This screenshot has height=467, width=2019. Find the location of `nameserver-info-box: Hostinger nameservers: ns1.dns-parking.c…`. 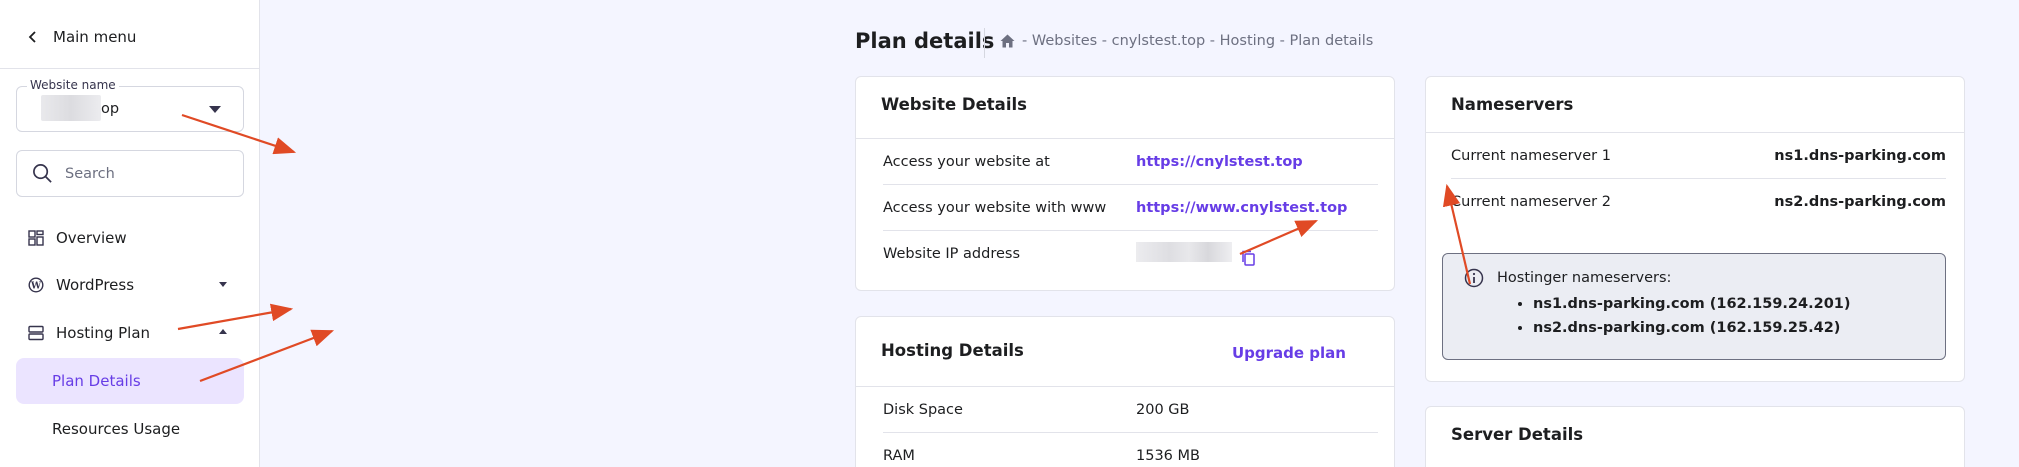

nameserver-info-box: Hostinger nameservers: ns1.dns-parking.c… is located at coordinates (1694, 306).